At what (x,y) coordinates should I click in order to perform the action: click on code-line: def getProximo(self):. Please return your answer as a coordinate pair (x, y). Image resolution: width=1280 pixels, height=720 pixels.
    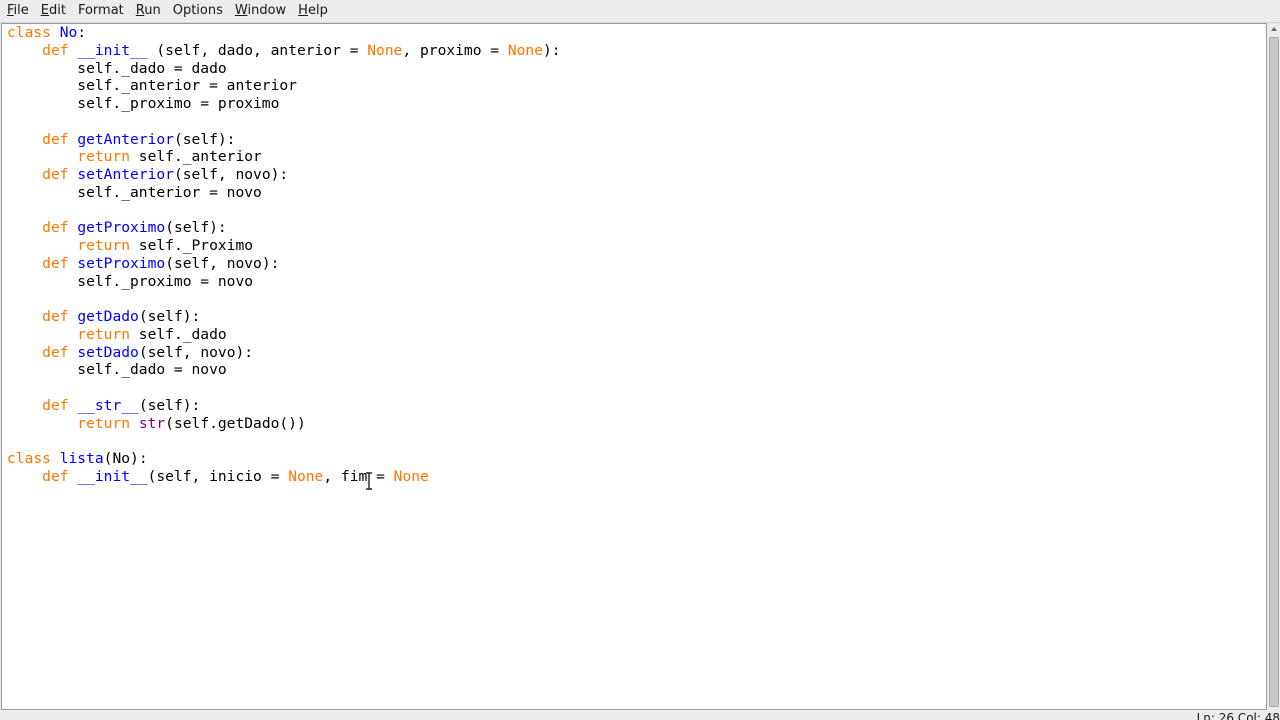
    Looking at the image, I should click on (284, 228).